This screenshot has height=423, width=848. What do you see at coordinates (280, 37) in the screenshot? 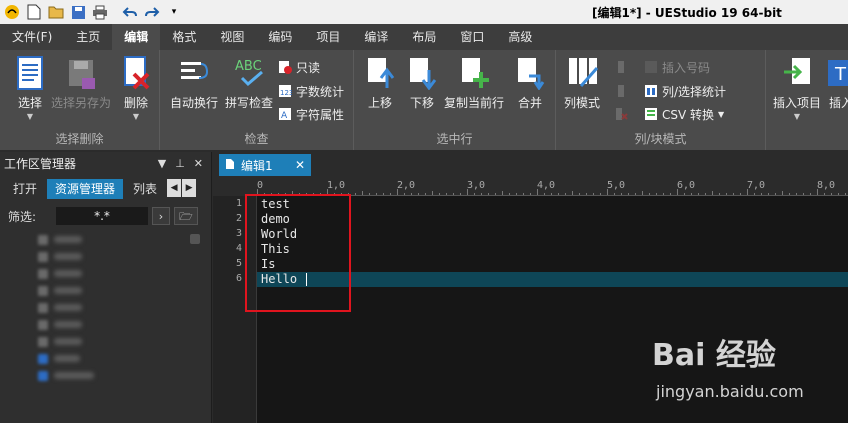
I see `tab-encoding: 编码` at bounding box center [280, 37].